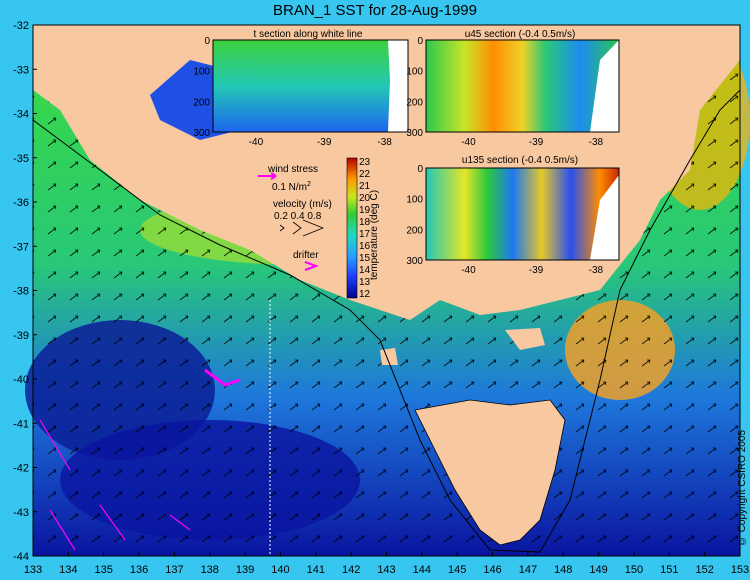  What do you see at coordinates (33, 570) in the screenshot?
I see `map-x-tick-label: 133` at bounding box center [33, 570].